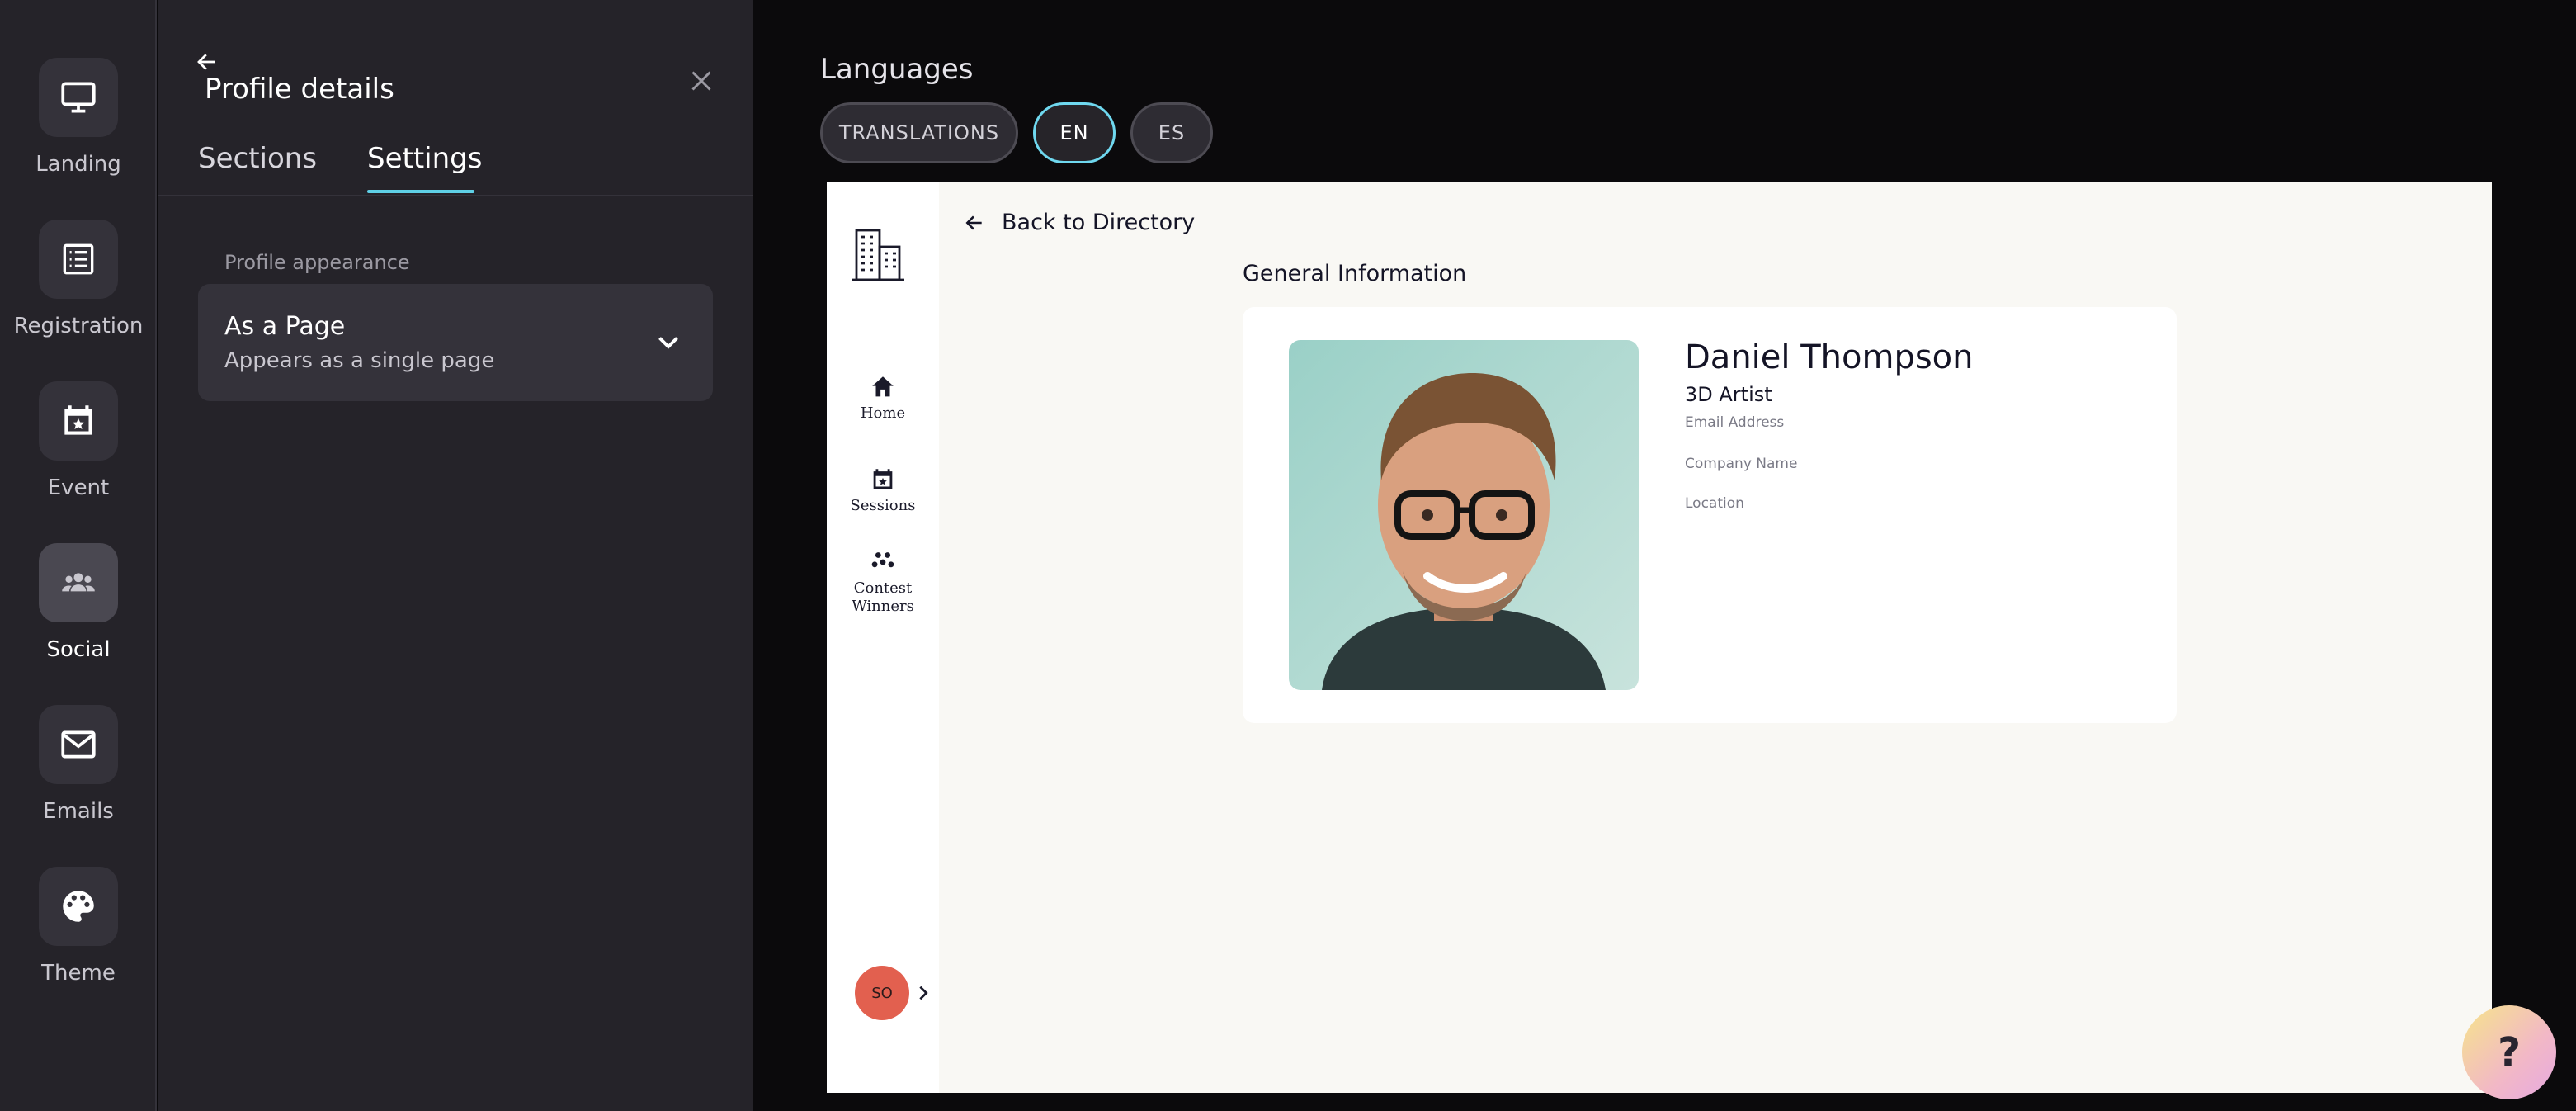 Image resolution: width=2576 pixels, height=1111 pixels. What do you see at coordinates (883, 597) in the screenshot?
I see `preview-nav-label: Contest Winners` at bounding box center [883, 597].